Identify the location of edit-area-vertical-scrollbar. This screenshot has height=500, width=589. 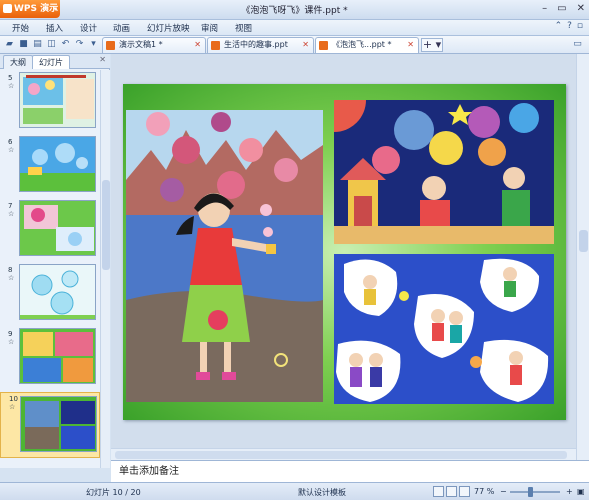
(582, 257).